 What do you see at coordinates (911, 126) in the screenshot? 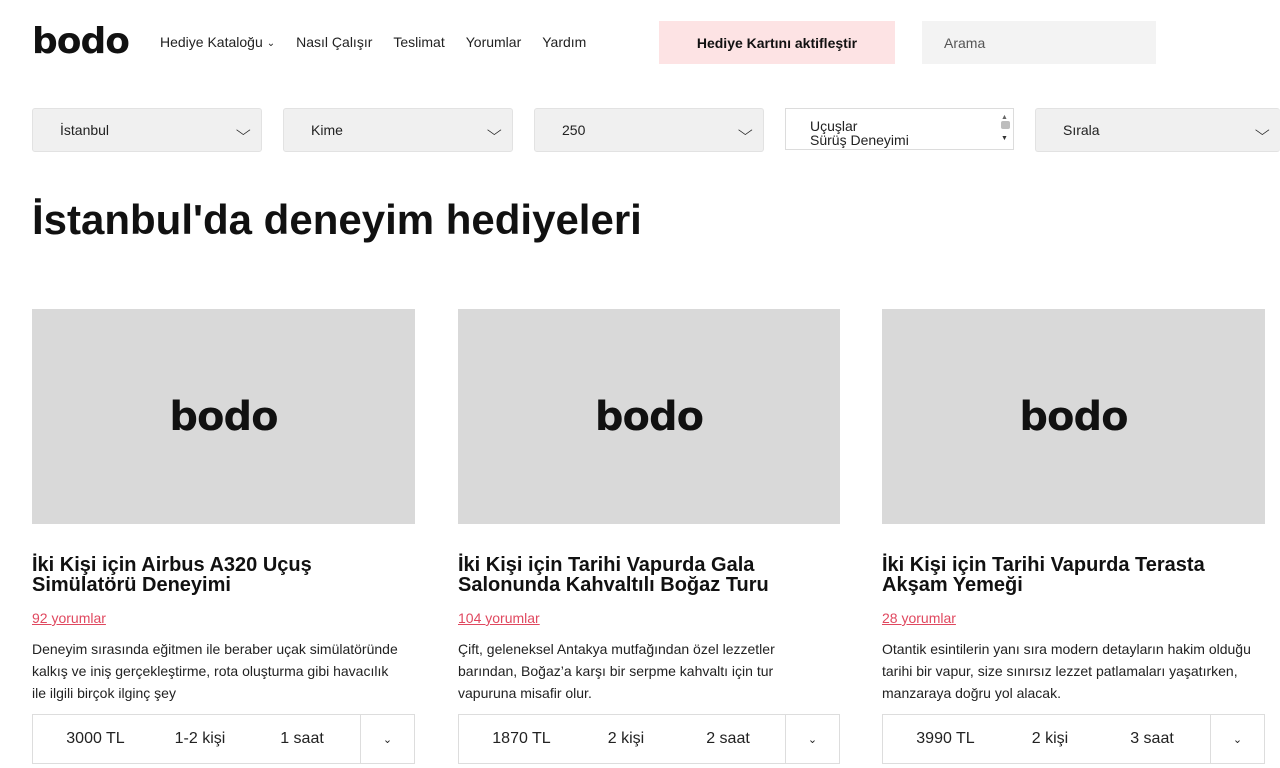
I see `category-option: Uçuşlar` at bounding box center [911, 126].